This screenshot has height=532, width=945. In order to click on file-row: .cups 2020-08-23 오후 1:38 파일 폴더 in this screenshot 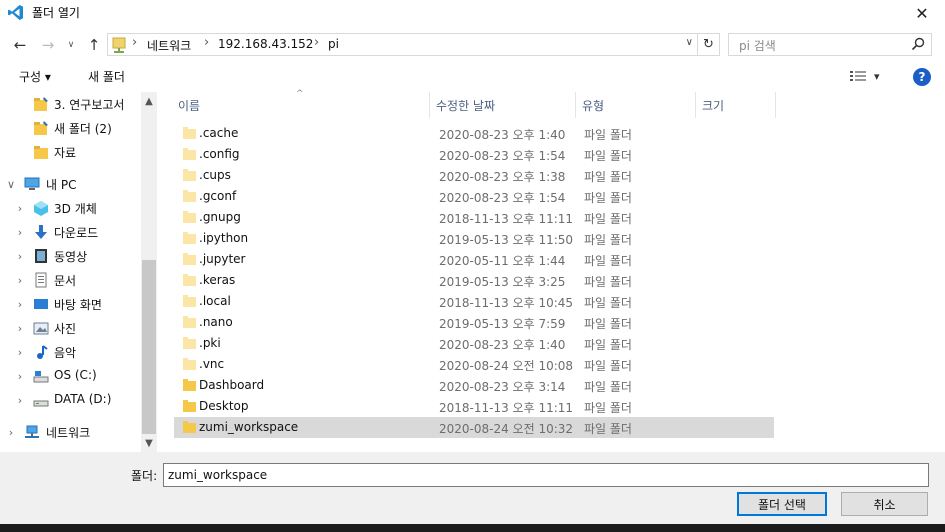, I will do `click(474, 175)`.